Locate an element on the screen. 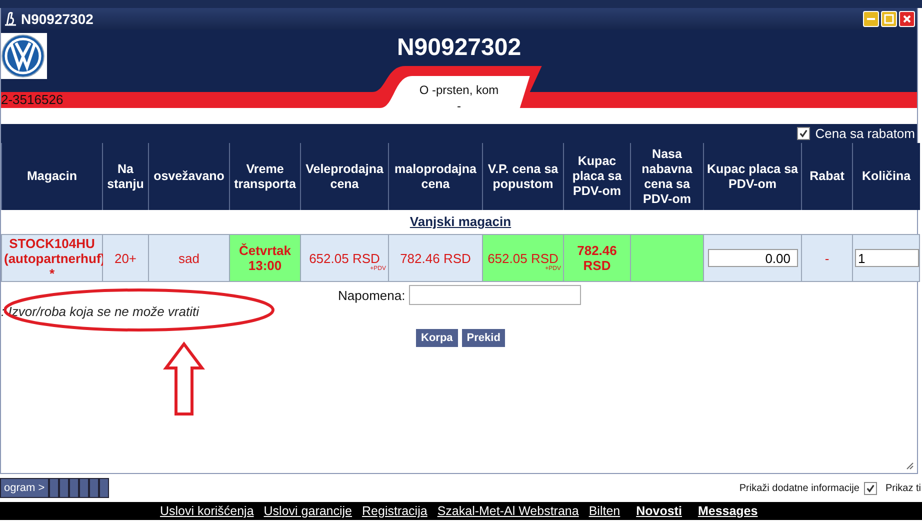  footer-link: Bilten is located at coordinates (604, 511).